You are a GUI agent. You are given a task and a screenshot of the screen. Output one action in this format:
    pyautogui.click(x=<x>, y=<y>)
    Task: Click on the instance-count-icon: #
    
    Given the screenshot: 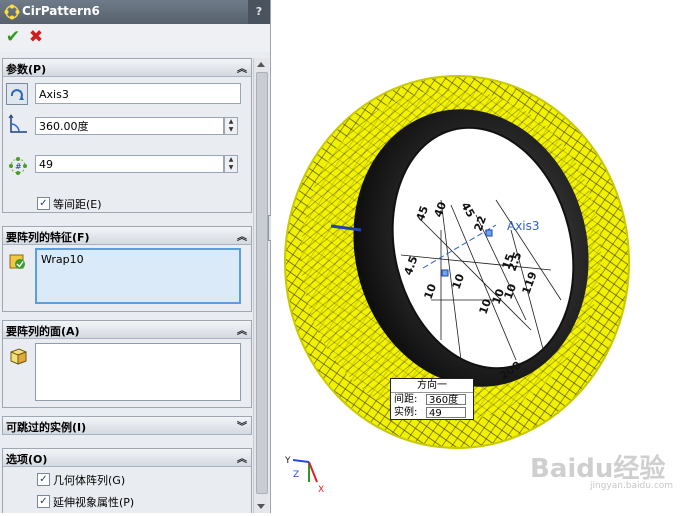 What is the action you would take?
    pyautogui.click(x=18, y=166)
    